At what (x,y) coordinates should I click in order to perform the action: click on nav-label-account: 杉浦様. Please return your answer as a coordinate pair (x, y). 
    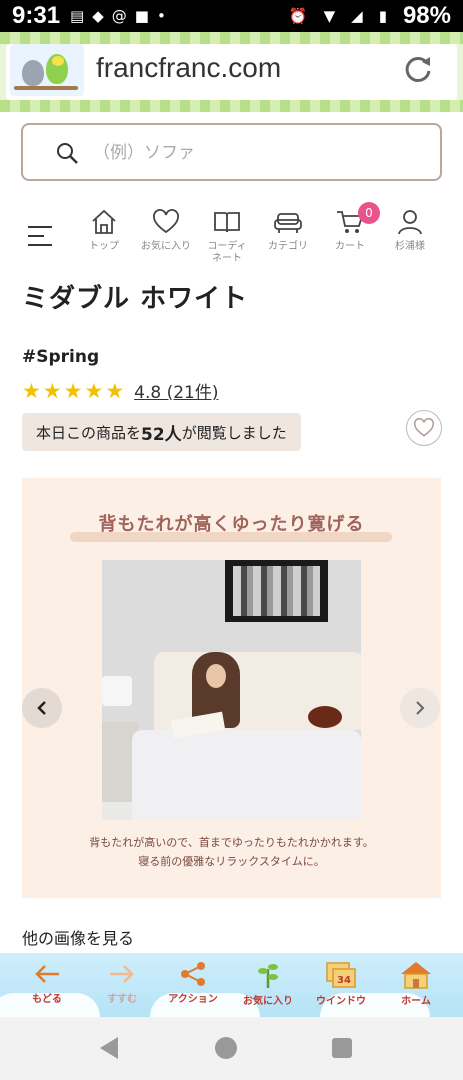
    Looking at the image, I should click on (410, 246).